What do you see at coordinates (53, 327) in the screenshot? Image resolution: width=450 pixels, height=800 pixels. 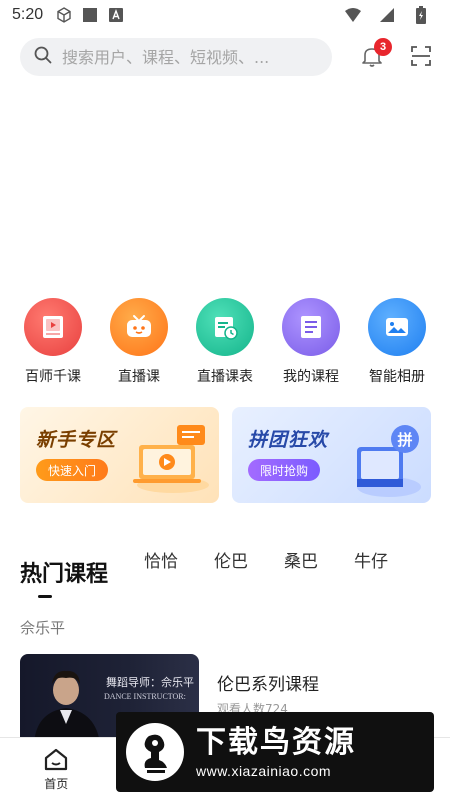 I see `video-book-icon` at bounding box center [53, 327].